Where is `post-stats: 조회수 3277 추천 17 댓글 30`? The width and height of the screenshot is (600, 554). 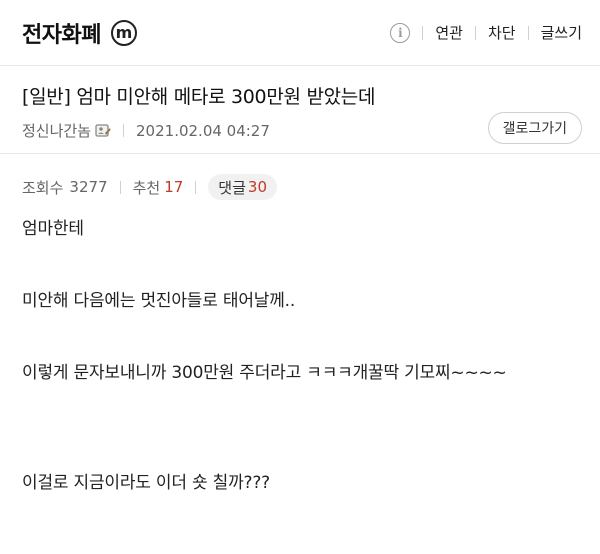
post-stats: 조회수 3277 추천 17 댓글 30 is located at coordinates (149, 187).